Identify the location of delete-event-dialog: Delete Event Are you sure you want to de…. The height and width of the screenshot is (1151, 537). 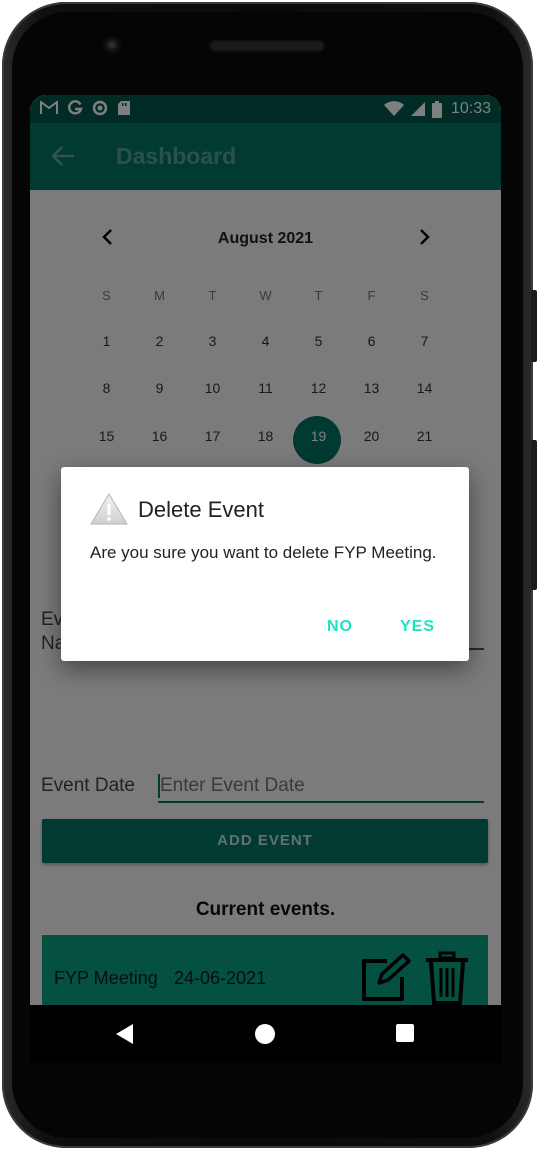
(265, 564).